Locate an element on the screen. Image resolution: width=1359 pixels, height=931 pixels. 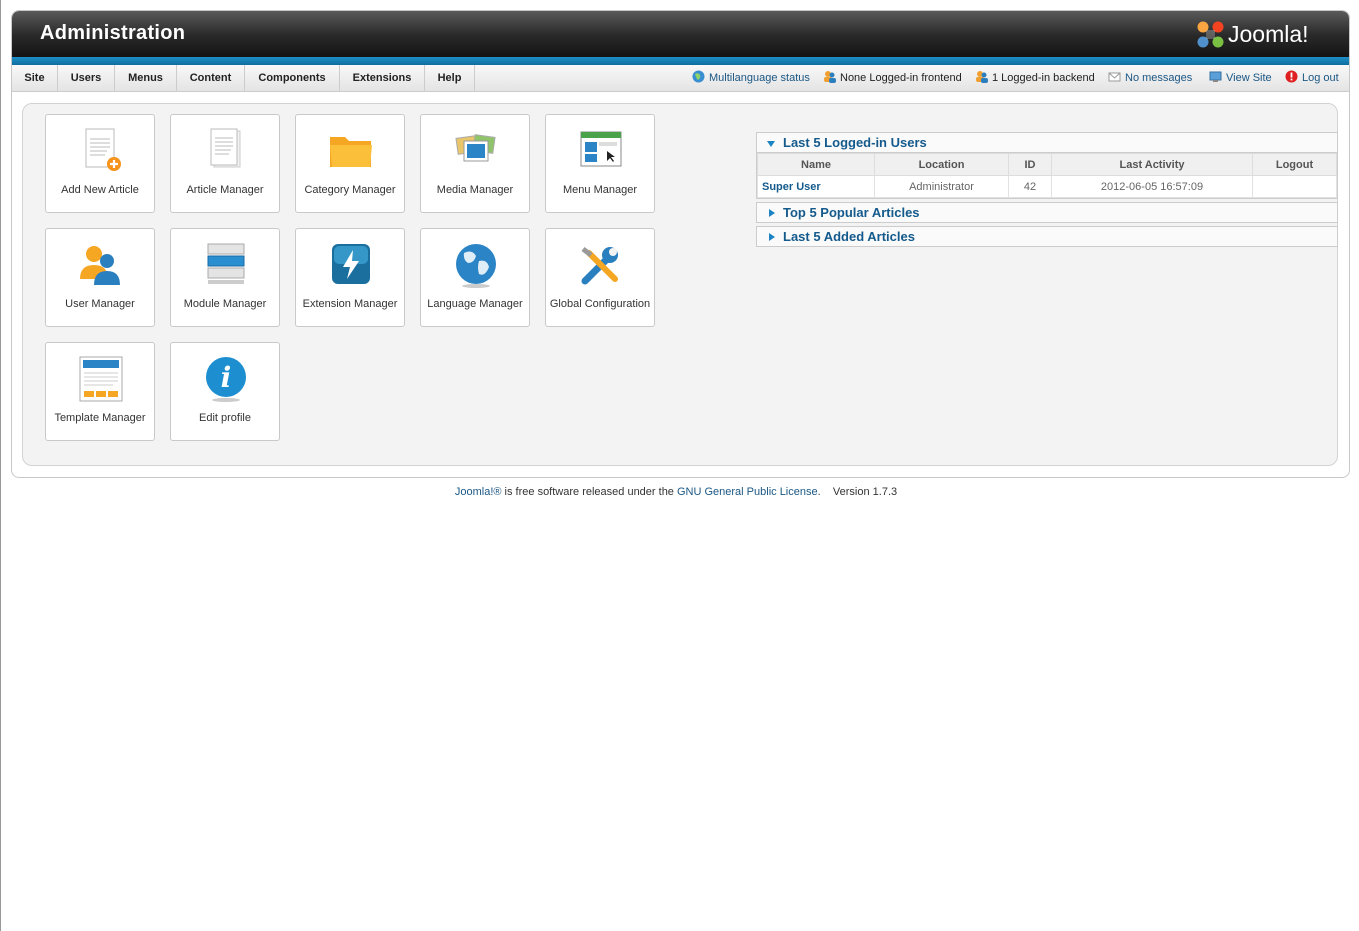
monitor-small-icon is located at coordinates (1215, 76).